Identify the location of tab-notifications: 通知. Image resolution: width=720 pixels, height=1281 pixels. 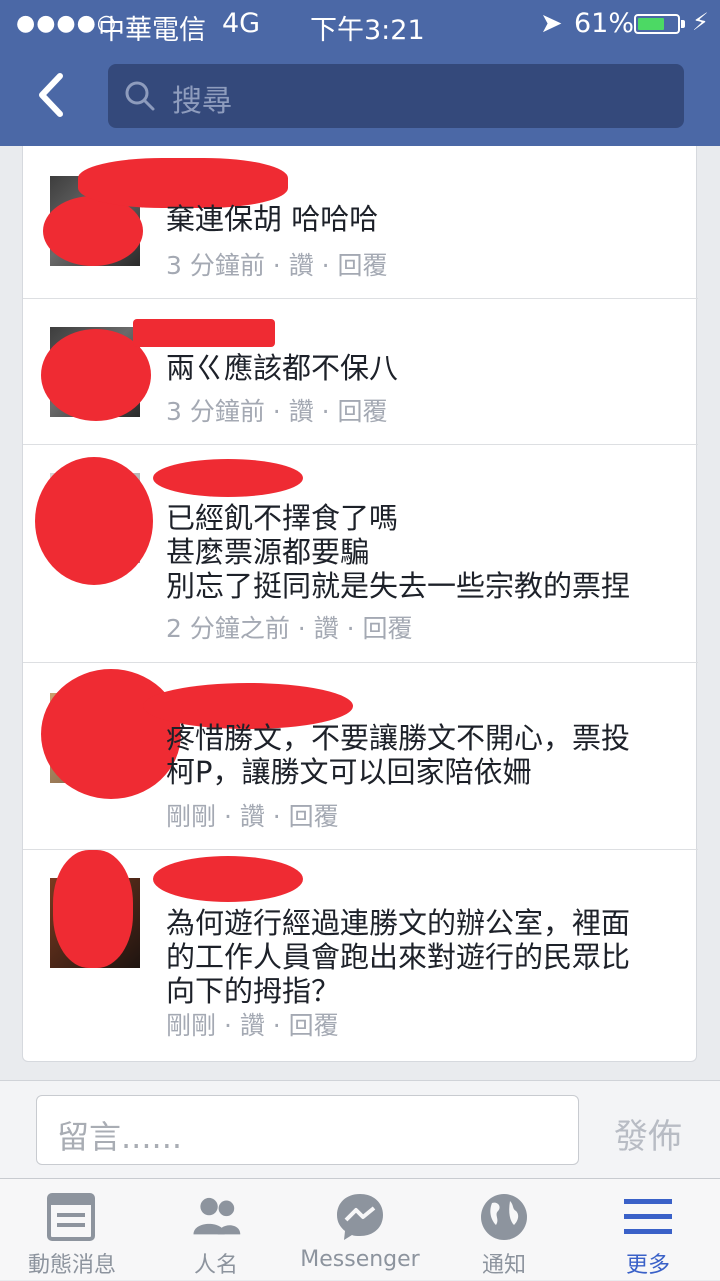
(504, 1230).